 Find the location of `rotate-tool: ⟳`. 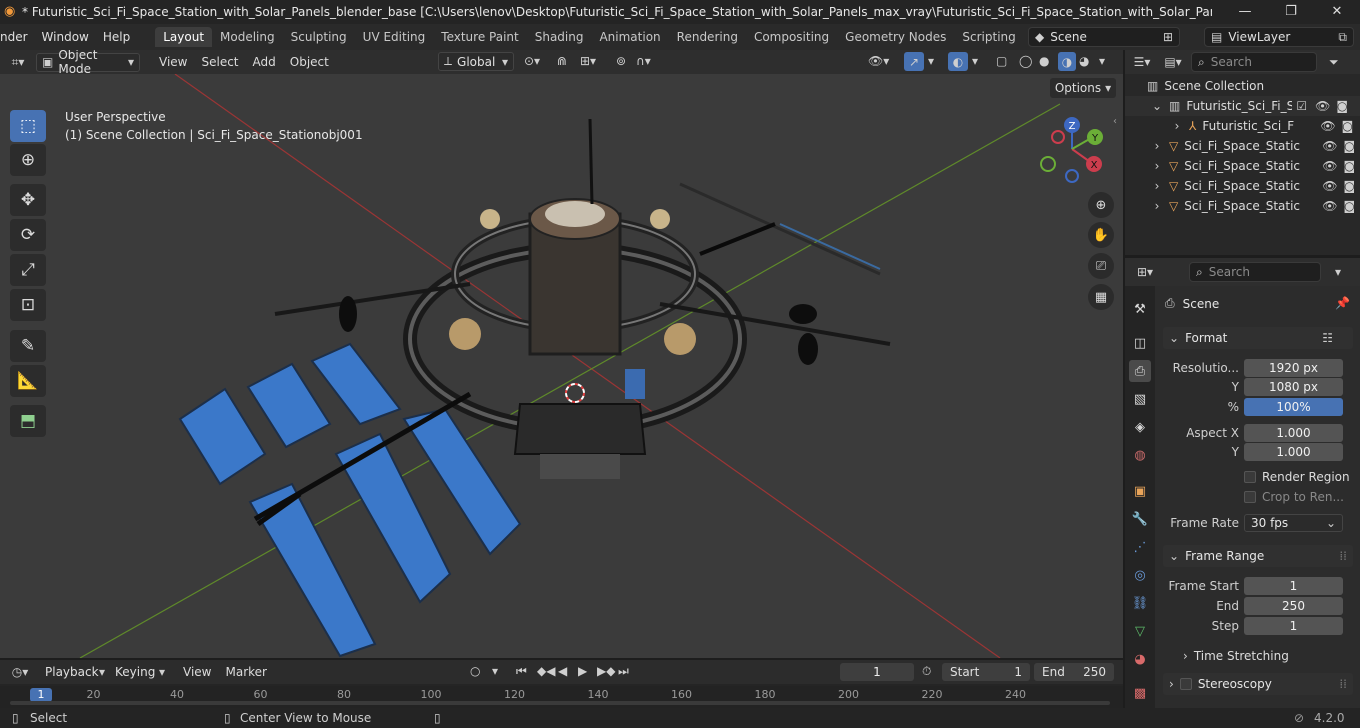

rotate-tool: ⟳ is located at coordinates (28, 235).